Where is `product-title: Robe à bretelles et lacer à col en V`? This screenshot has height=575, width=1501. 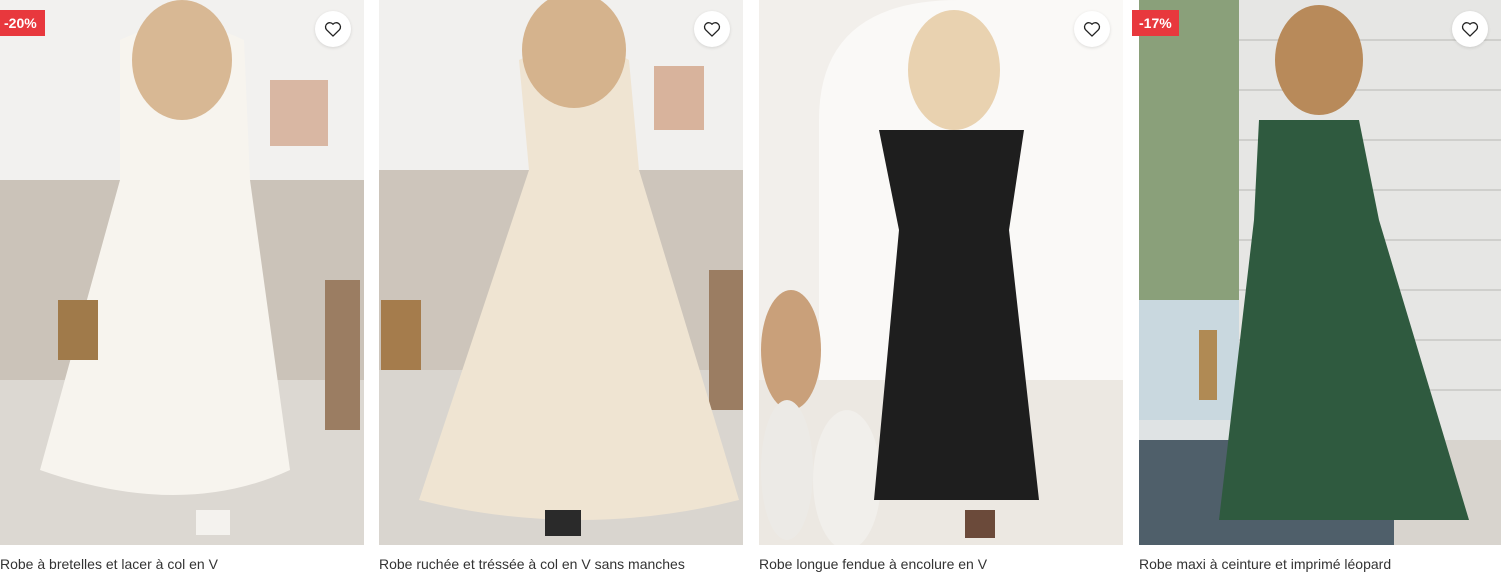
product-title: Robe à bretelles et lacer à col en V is located at coordinates (109, 564).